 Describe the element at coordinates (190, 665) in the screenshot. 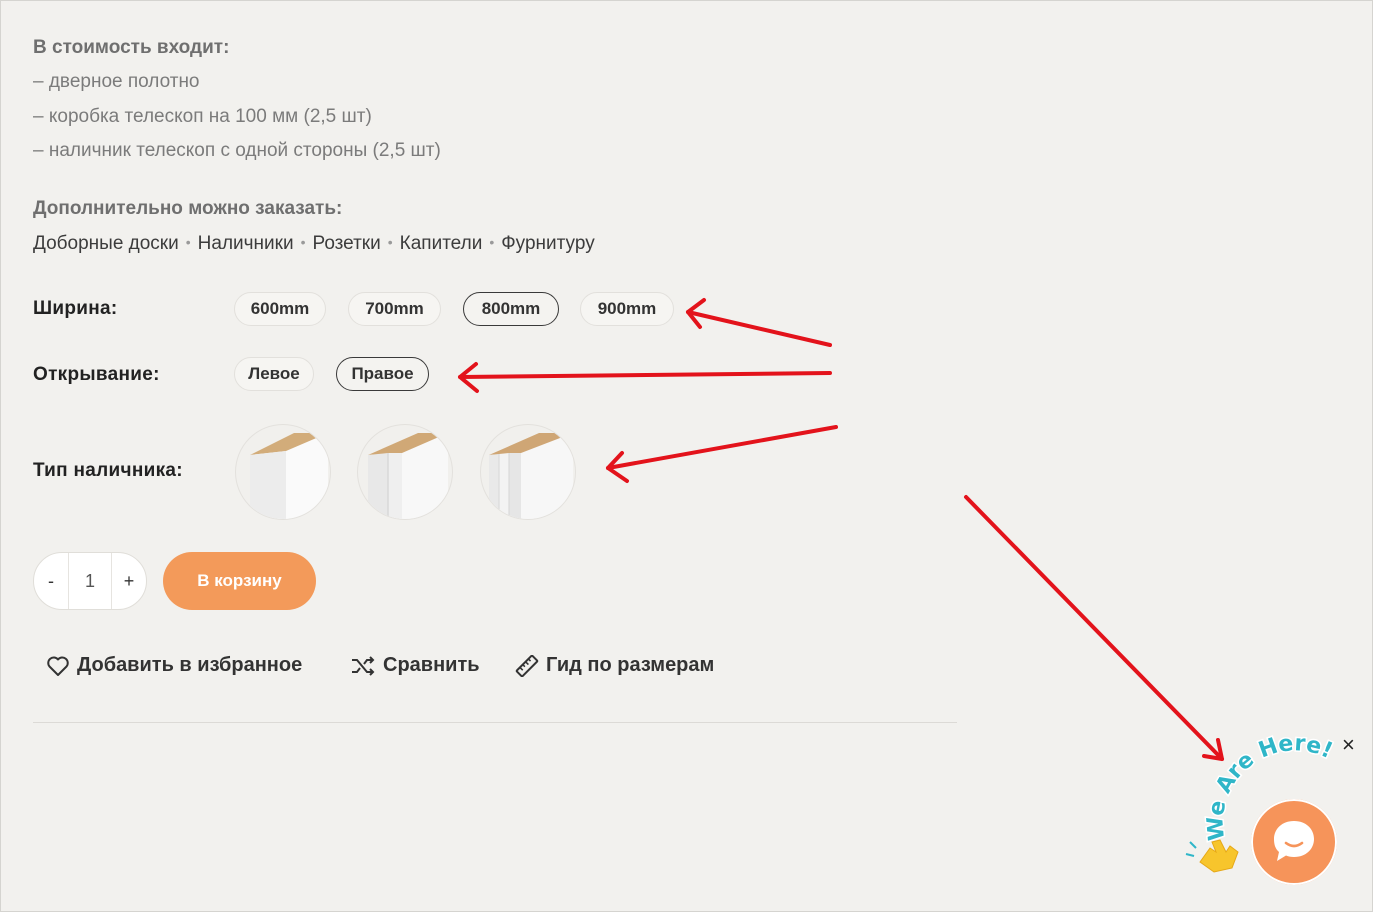

I see `wishlist-label: Добавить в избранное` at that location.